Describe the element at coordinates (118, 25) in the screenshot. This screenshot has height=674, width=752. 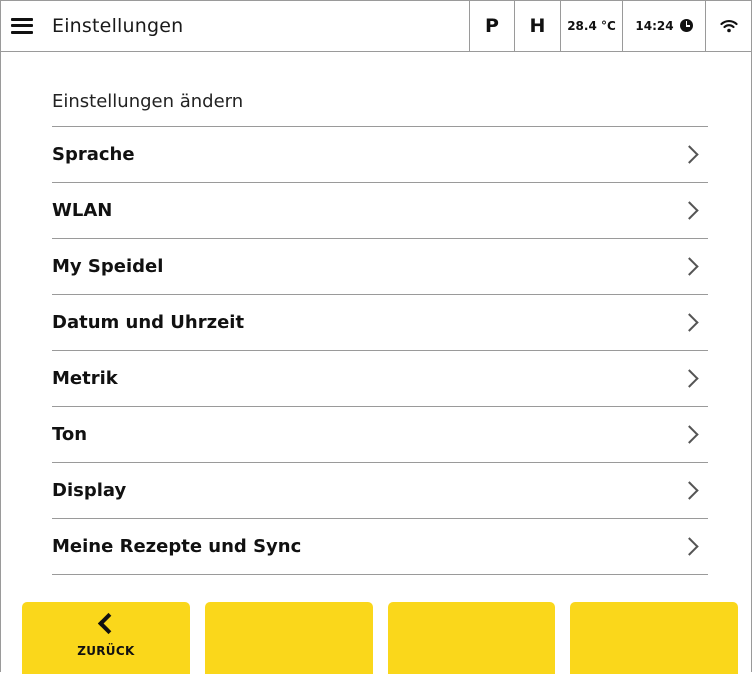
I see `page-title: Einstellungen` at that location.